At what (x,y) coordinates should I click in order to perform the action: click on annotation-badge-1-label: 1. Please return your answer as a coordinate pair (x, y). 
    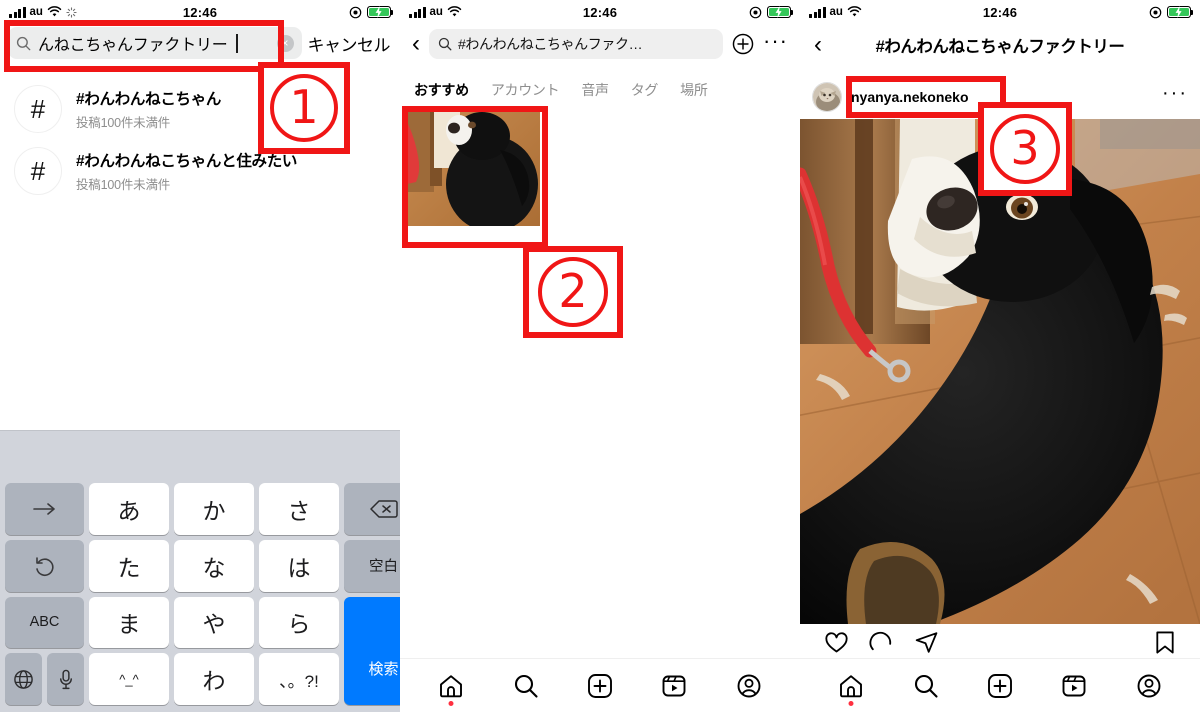
    Looking at the image, I should click on (304, 108).